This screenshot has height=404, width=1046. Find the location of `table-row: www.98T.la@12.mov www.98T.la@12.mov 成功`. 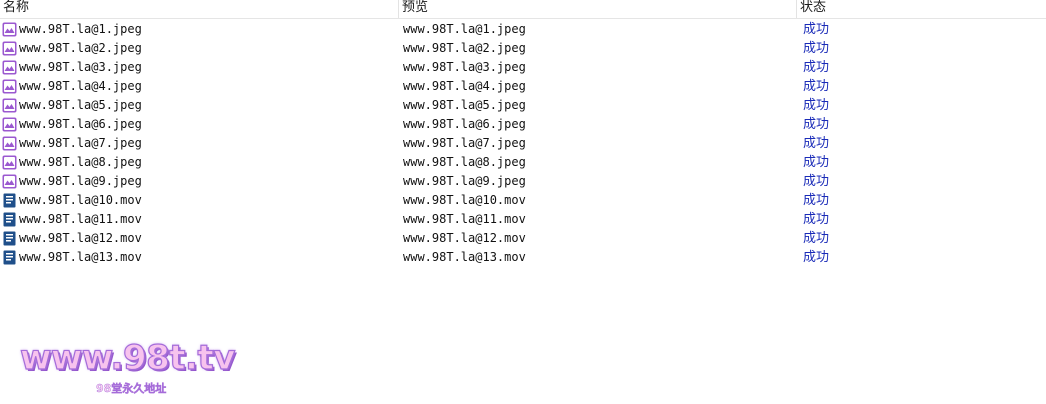

table-row: www.98T.la@12.mov www.98T.la@12.mov 成功 is located at coordinates (523, 238).